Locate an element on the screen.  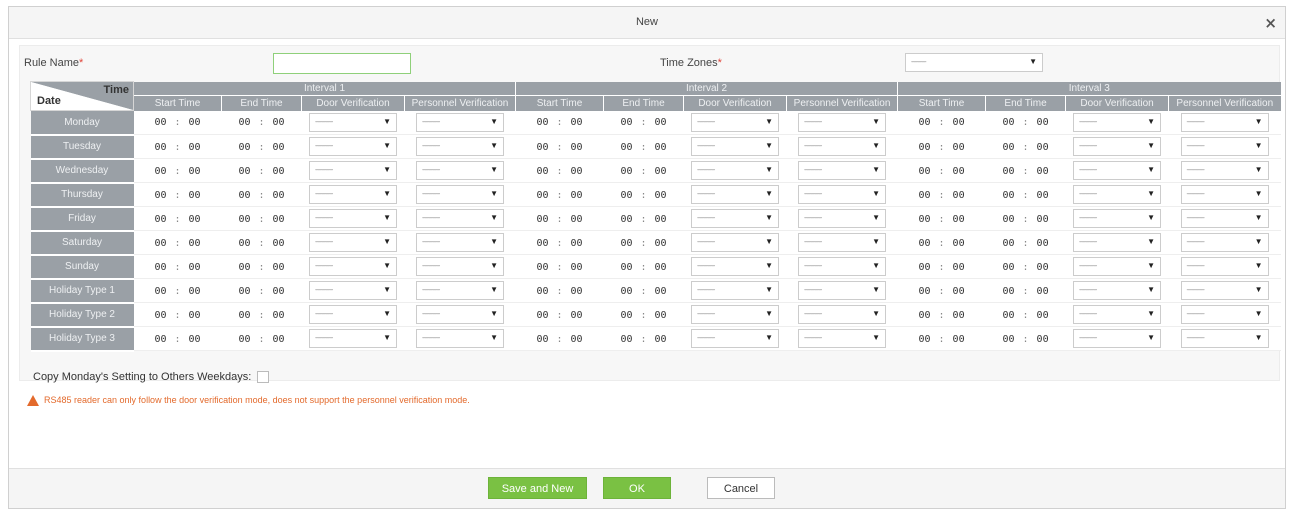
ok-button: OK is located at coordinates (637, 488).